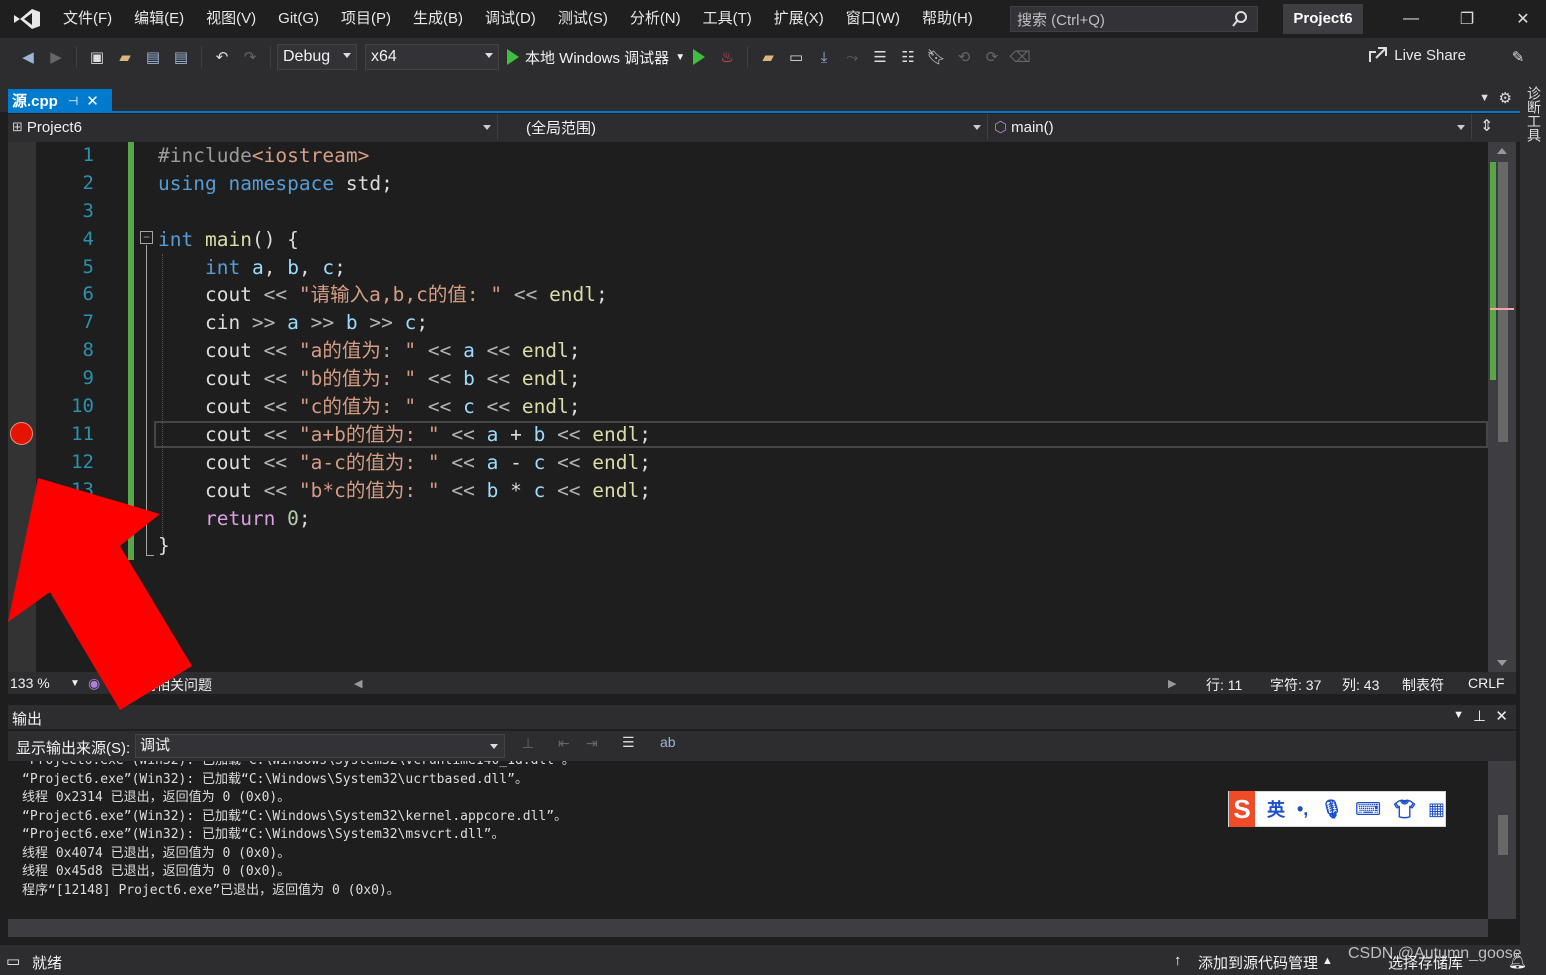 Image resolution: width=1546 pixels, height=975 pixels. What do you see at coordinates (768, 57) in the screenshot?
I see `browse-folder-icon: ▰` at bounding box center [768, 57].